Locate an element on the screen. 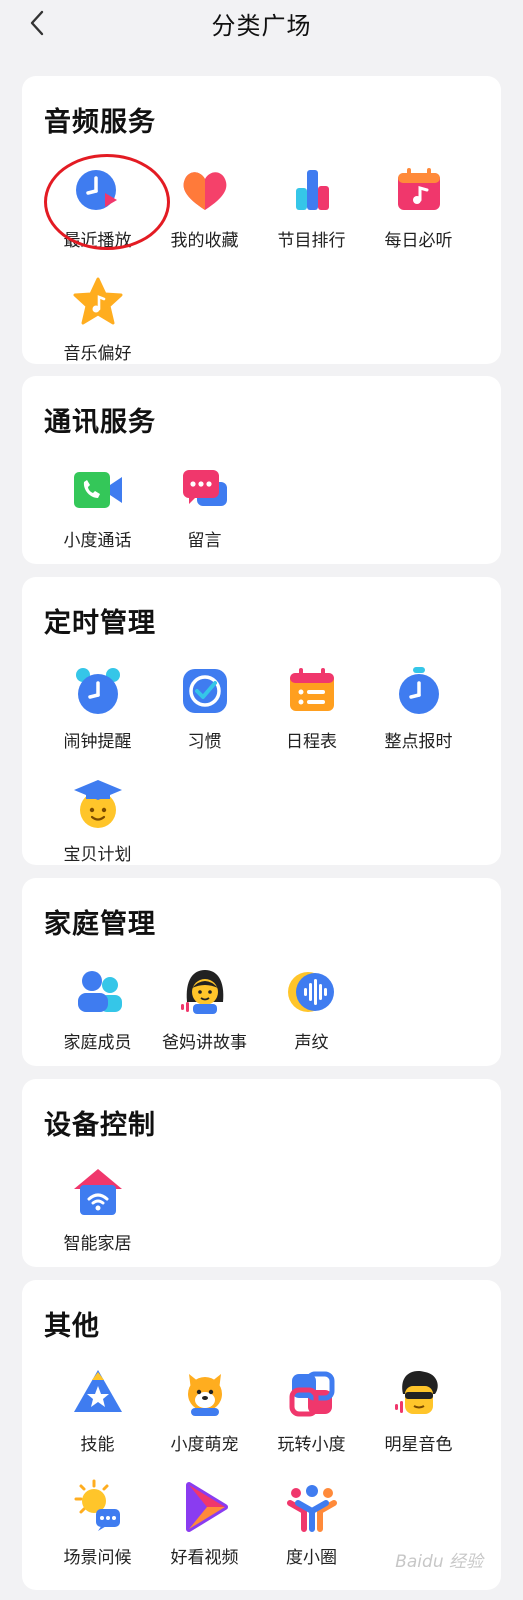  item-family-members: 家庭成员 is located at coordinates (97, 1007).